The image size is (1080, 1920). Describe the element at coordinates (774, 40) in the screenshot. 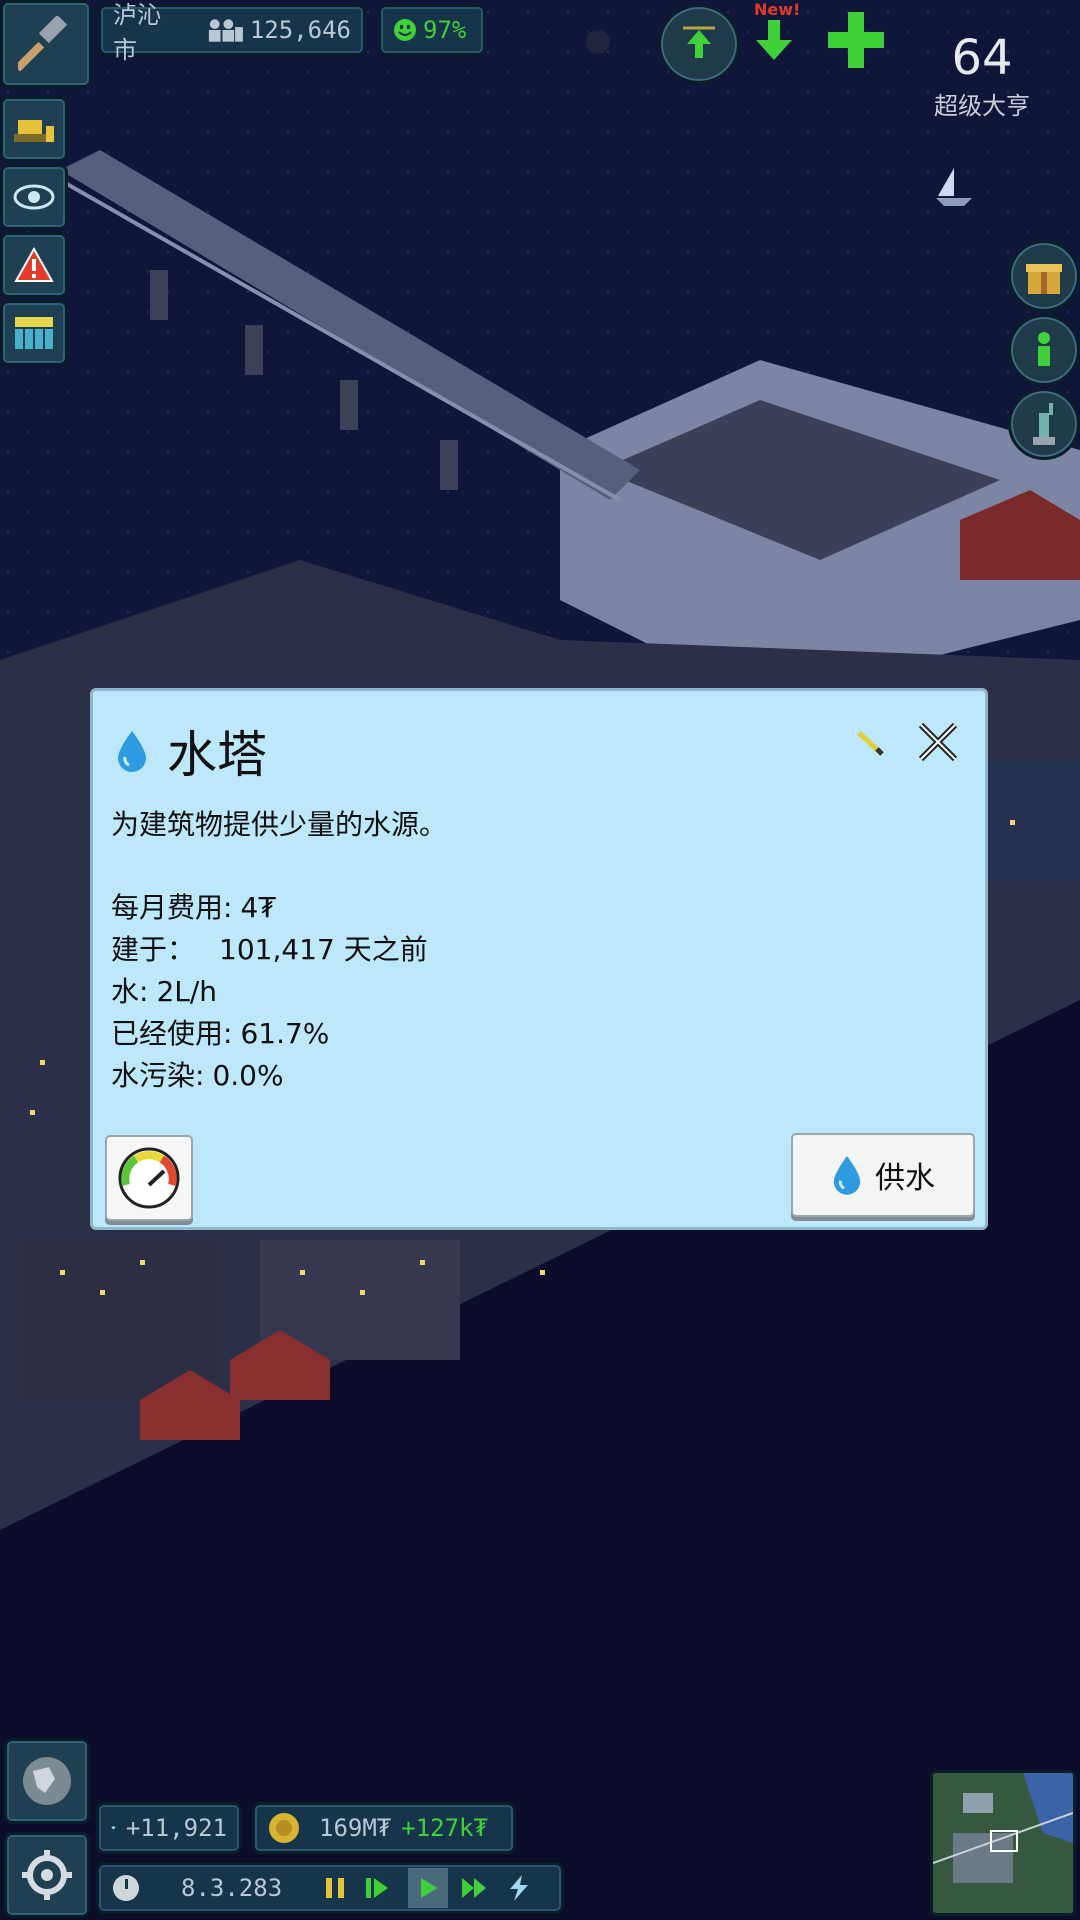

I see `download-arrow-icon` at that location.